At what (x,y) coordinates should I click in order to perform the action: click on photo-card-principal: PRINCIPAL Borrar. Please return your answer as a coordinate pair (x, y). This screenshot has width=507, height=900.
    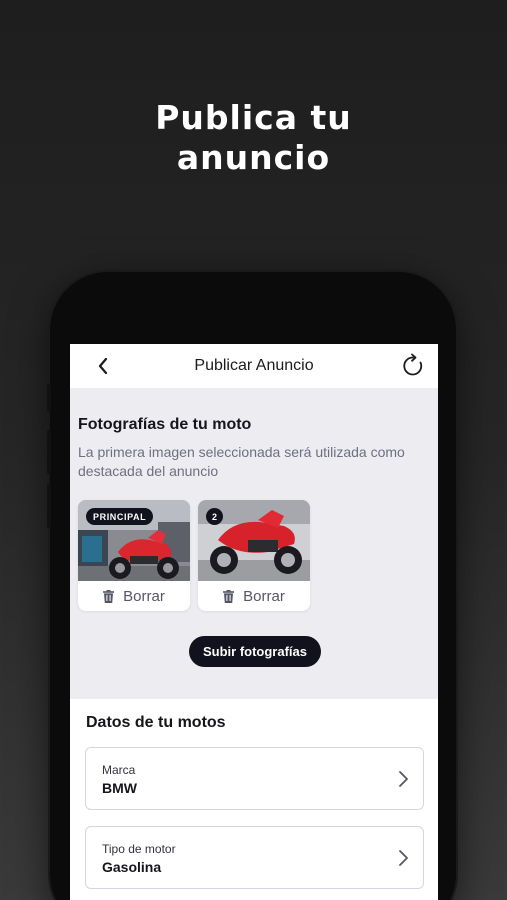
    Looking at the image, I should click on (134, 555).